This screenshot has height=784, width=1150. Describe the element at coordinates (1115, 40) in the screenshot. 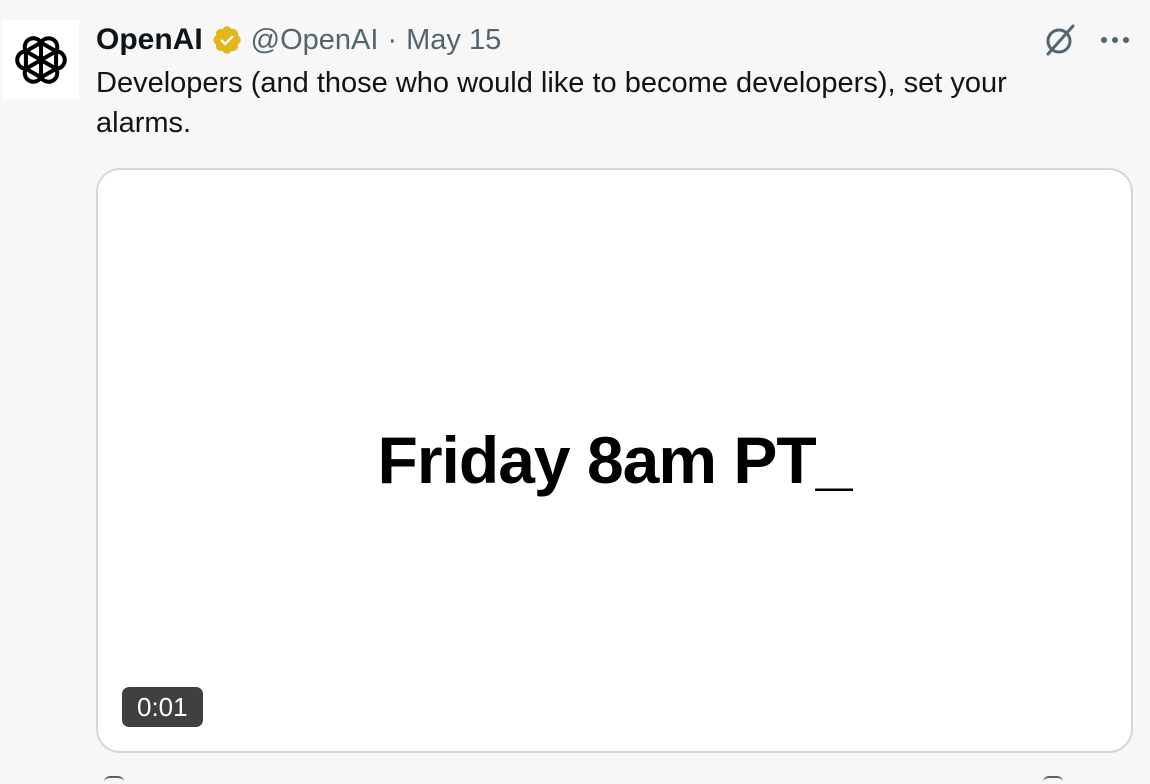

I see `more-icon` at that location.